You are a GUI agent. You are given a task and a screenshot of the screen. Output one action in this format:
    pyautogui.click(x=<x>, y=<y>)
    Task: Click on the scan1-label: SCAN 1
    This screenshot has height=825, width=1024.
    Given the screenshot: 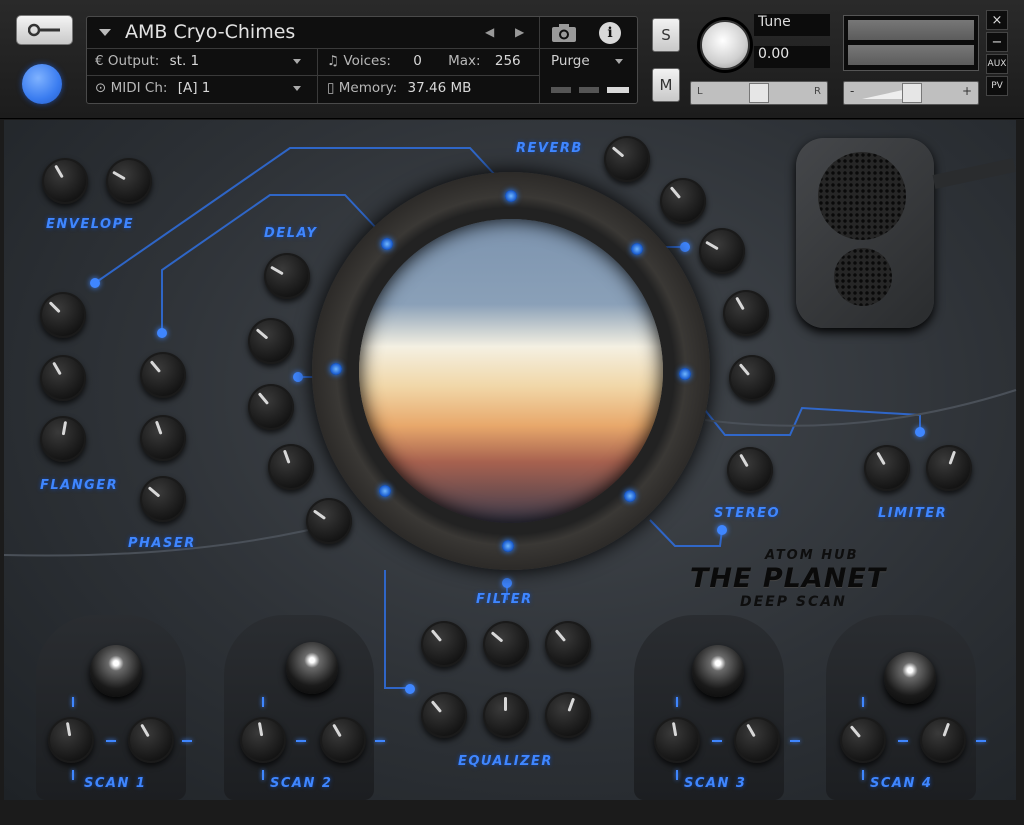 What is the action you would take?
    pyautogui.click(x=115, y=783)
    